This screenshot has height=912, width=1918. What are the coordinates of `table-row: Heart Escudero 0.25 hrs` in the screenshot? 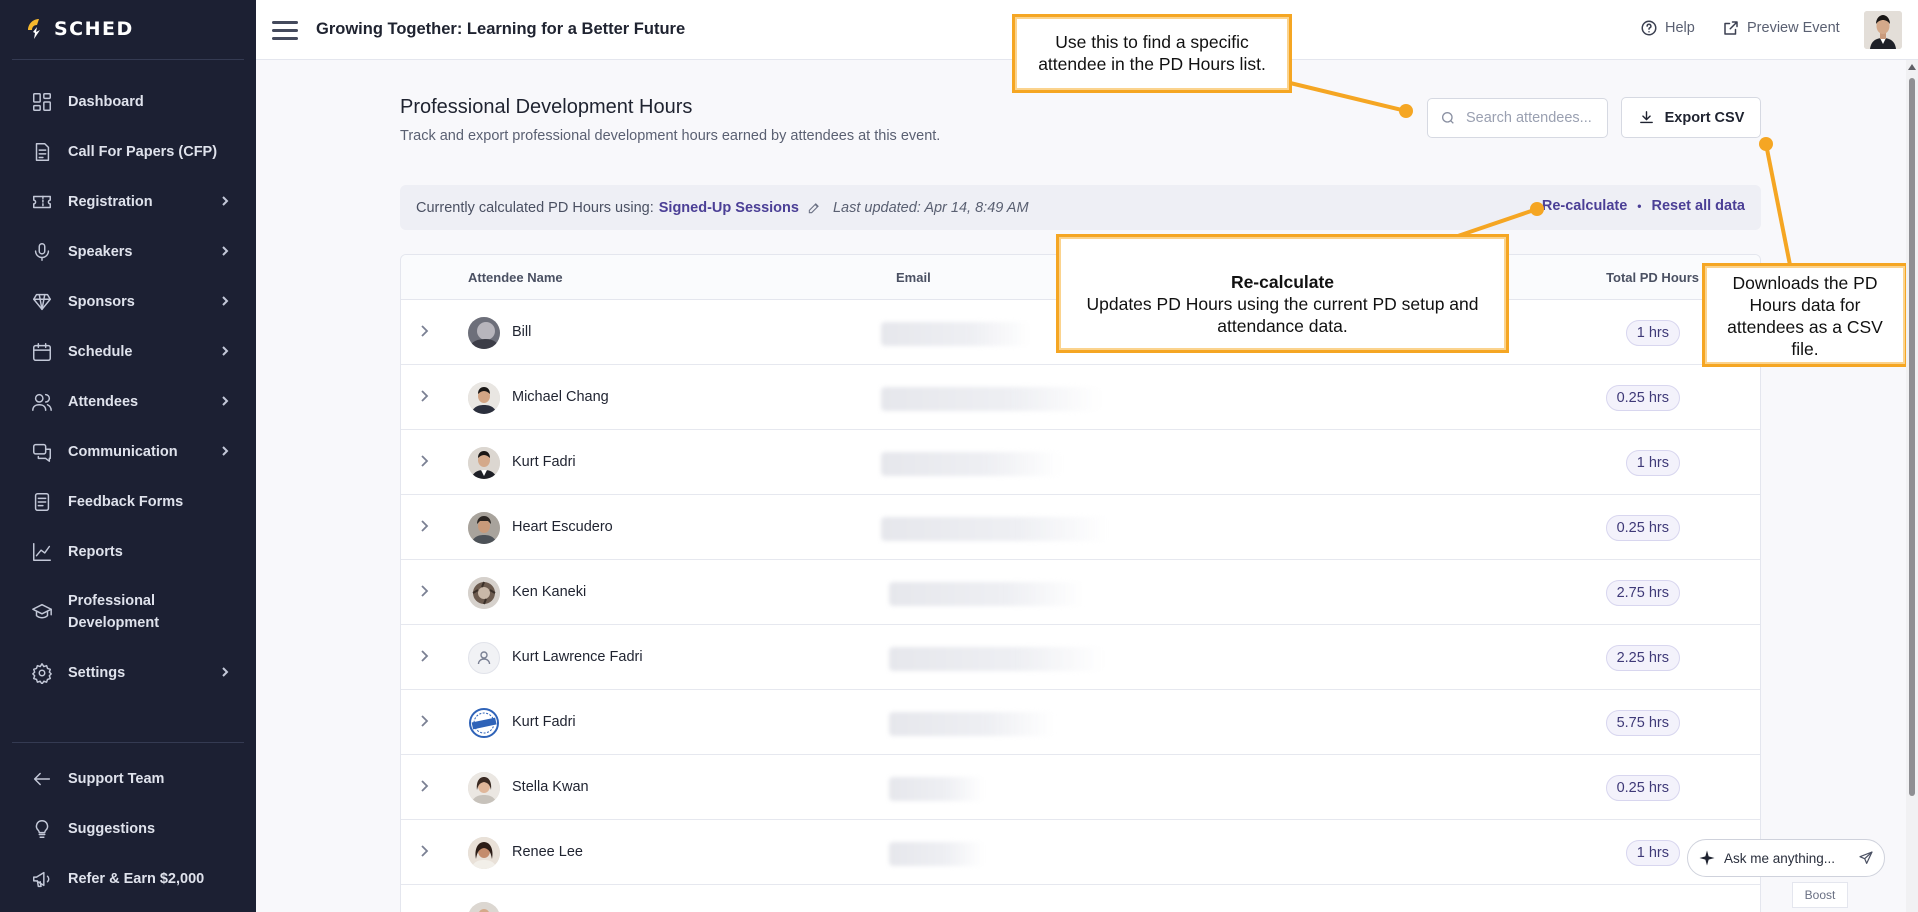 It's located at (1080, 527).